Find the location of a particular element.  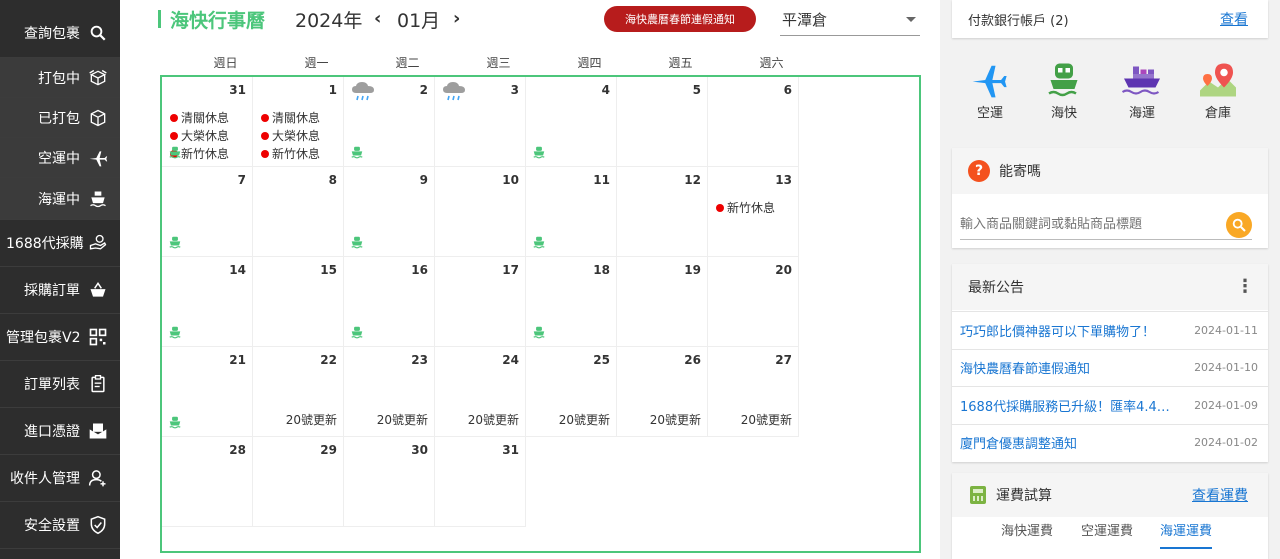

sidebar-item-label: 海運中 is located at coordinates (59, 199).